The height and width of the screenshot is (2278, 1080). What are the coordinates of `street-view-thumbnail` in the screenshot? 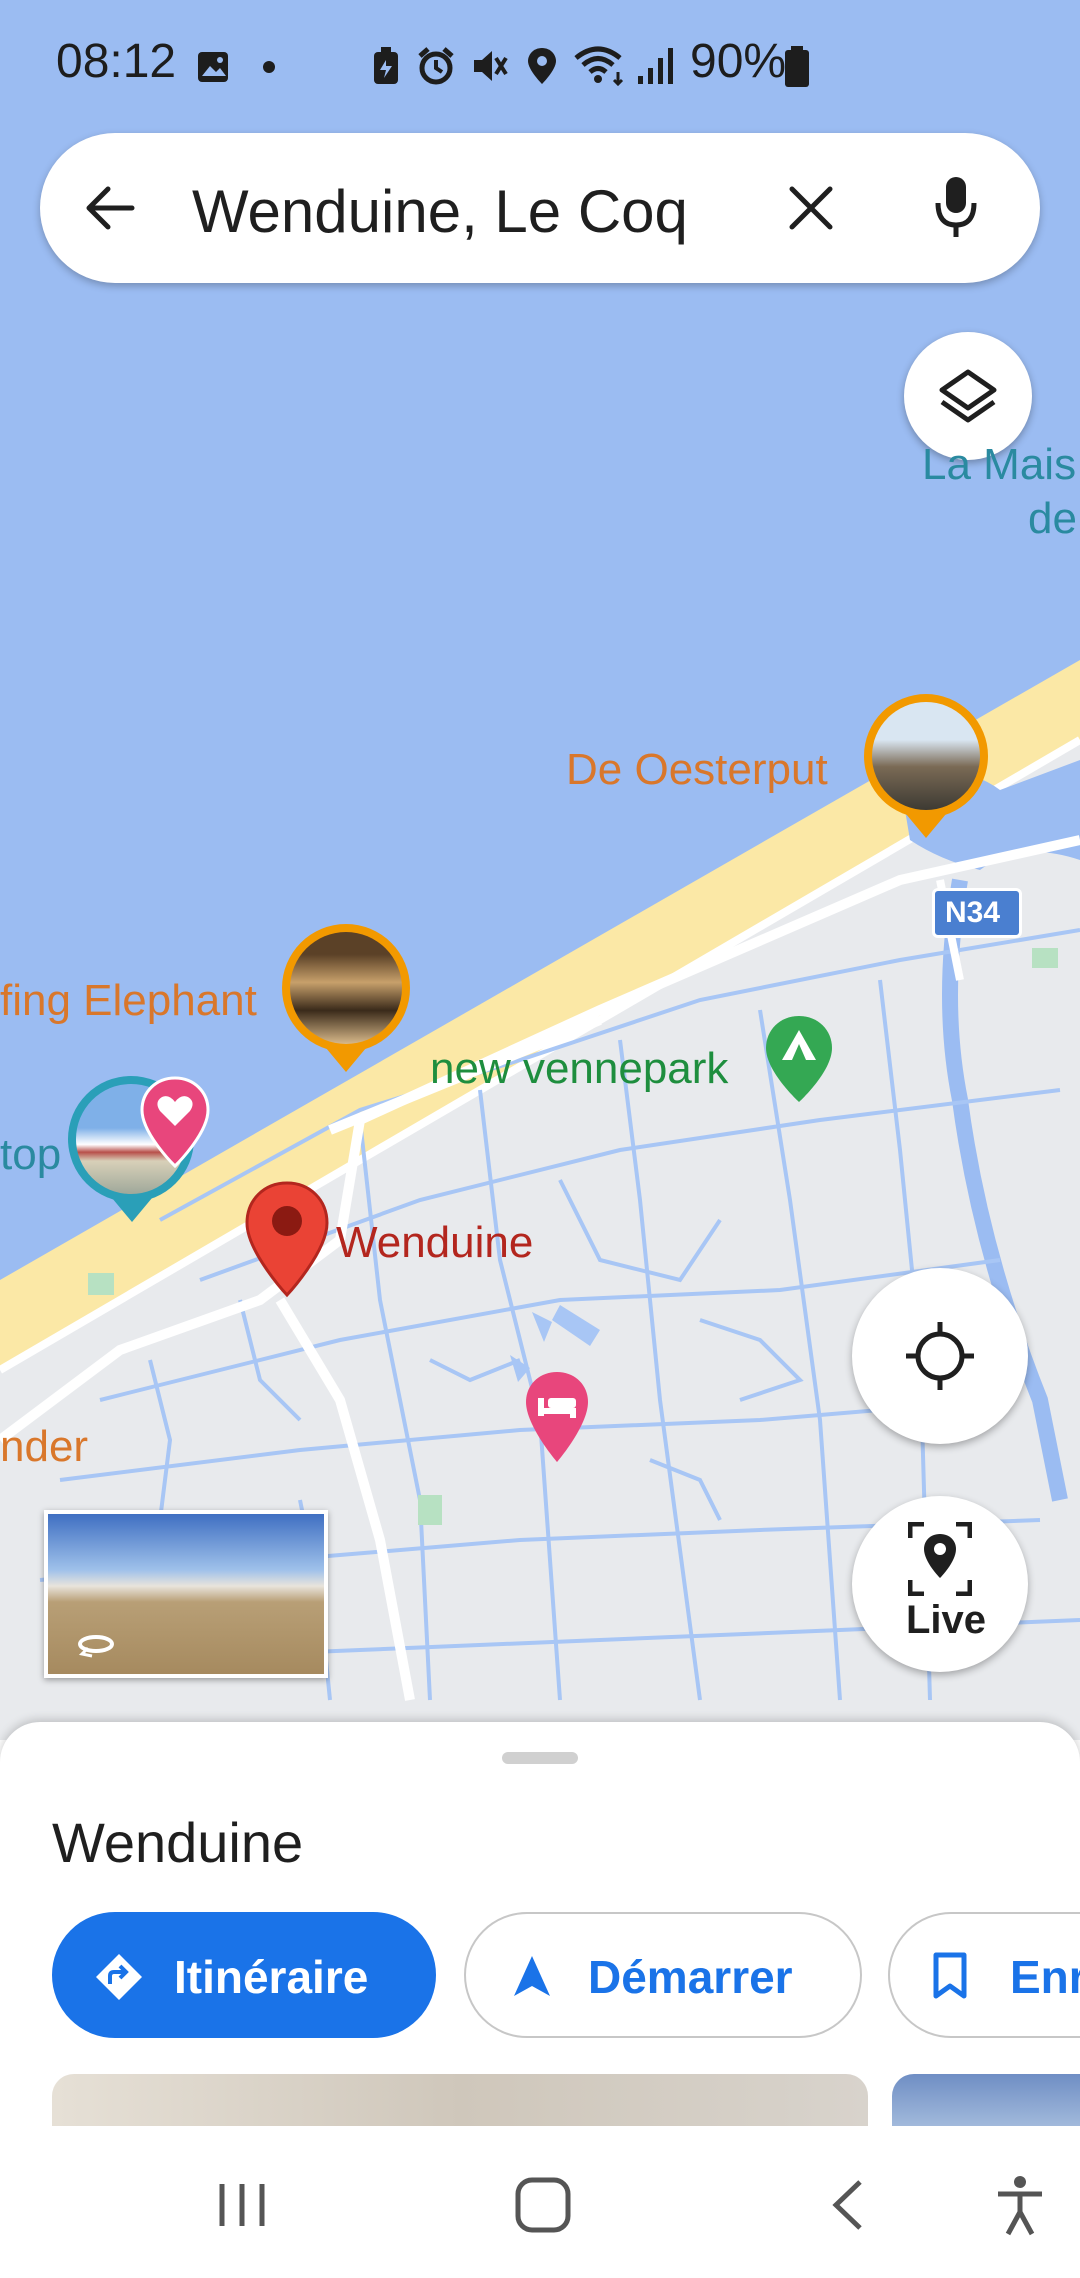 It's located at (186, 1594).